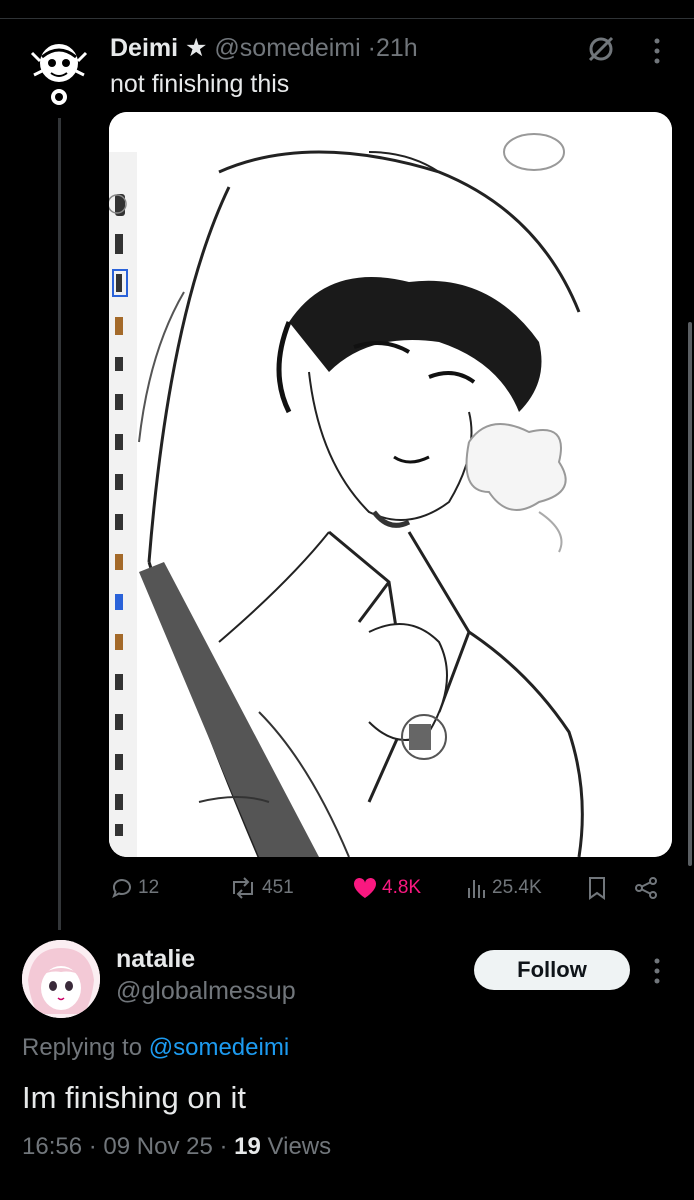 This screenshot has height=1200, width=694. I want to click on more-icon, so click(657, 53).